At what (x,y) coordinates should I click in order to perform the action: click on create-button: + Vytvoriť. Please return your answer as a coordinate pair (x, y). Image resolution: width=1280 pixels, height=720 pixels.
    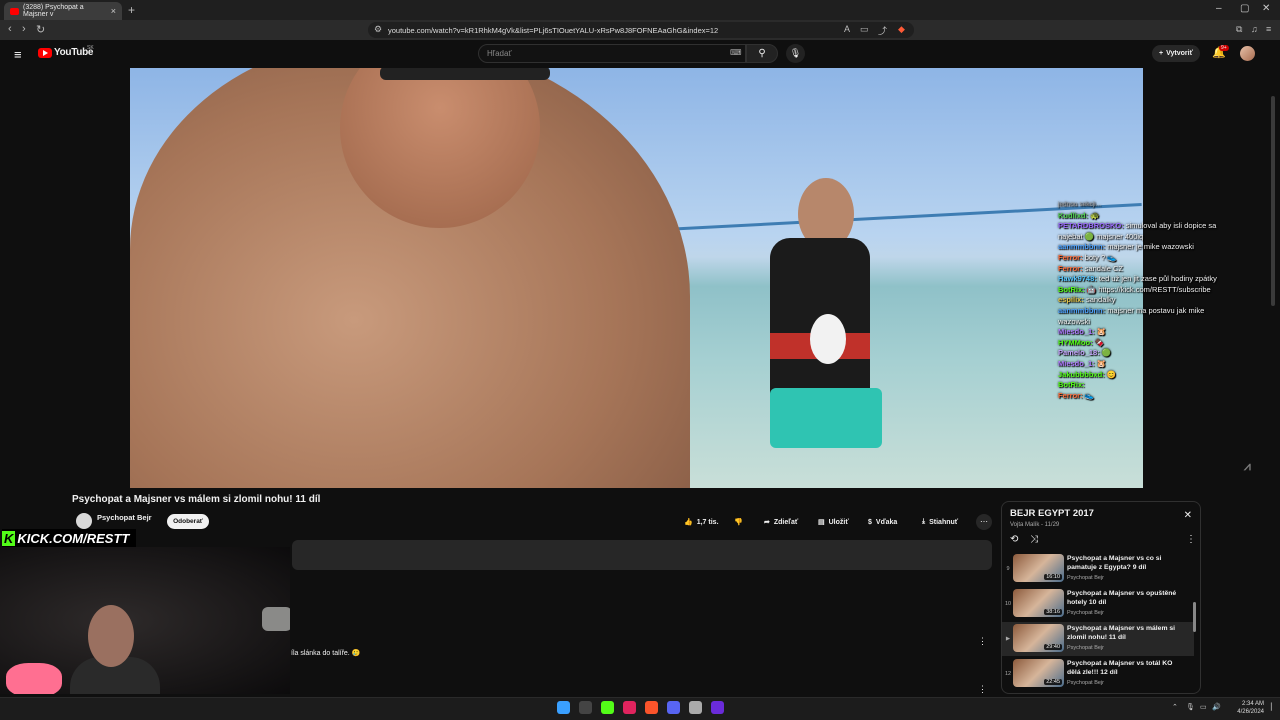
    Looking at the image, I should click on (1176, 53).